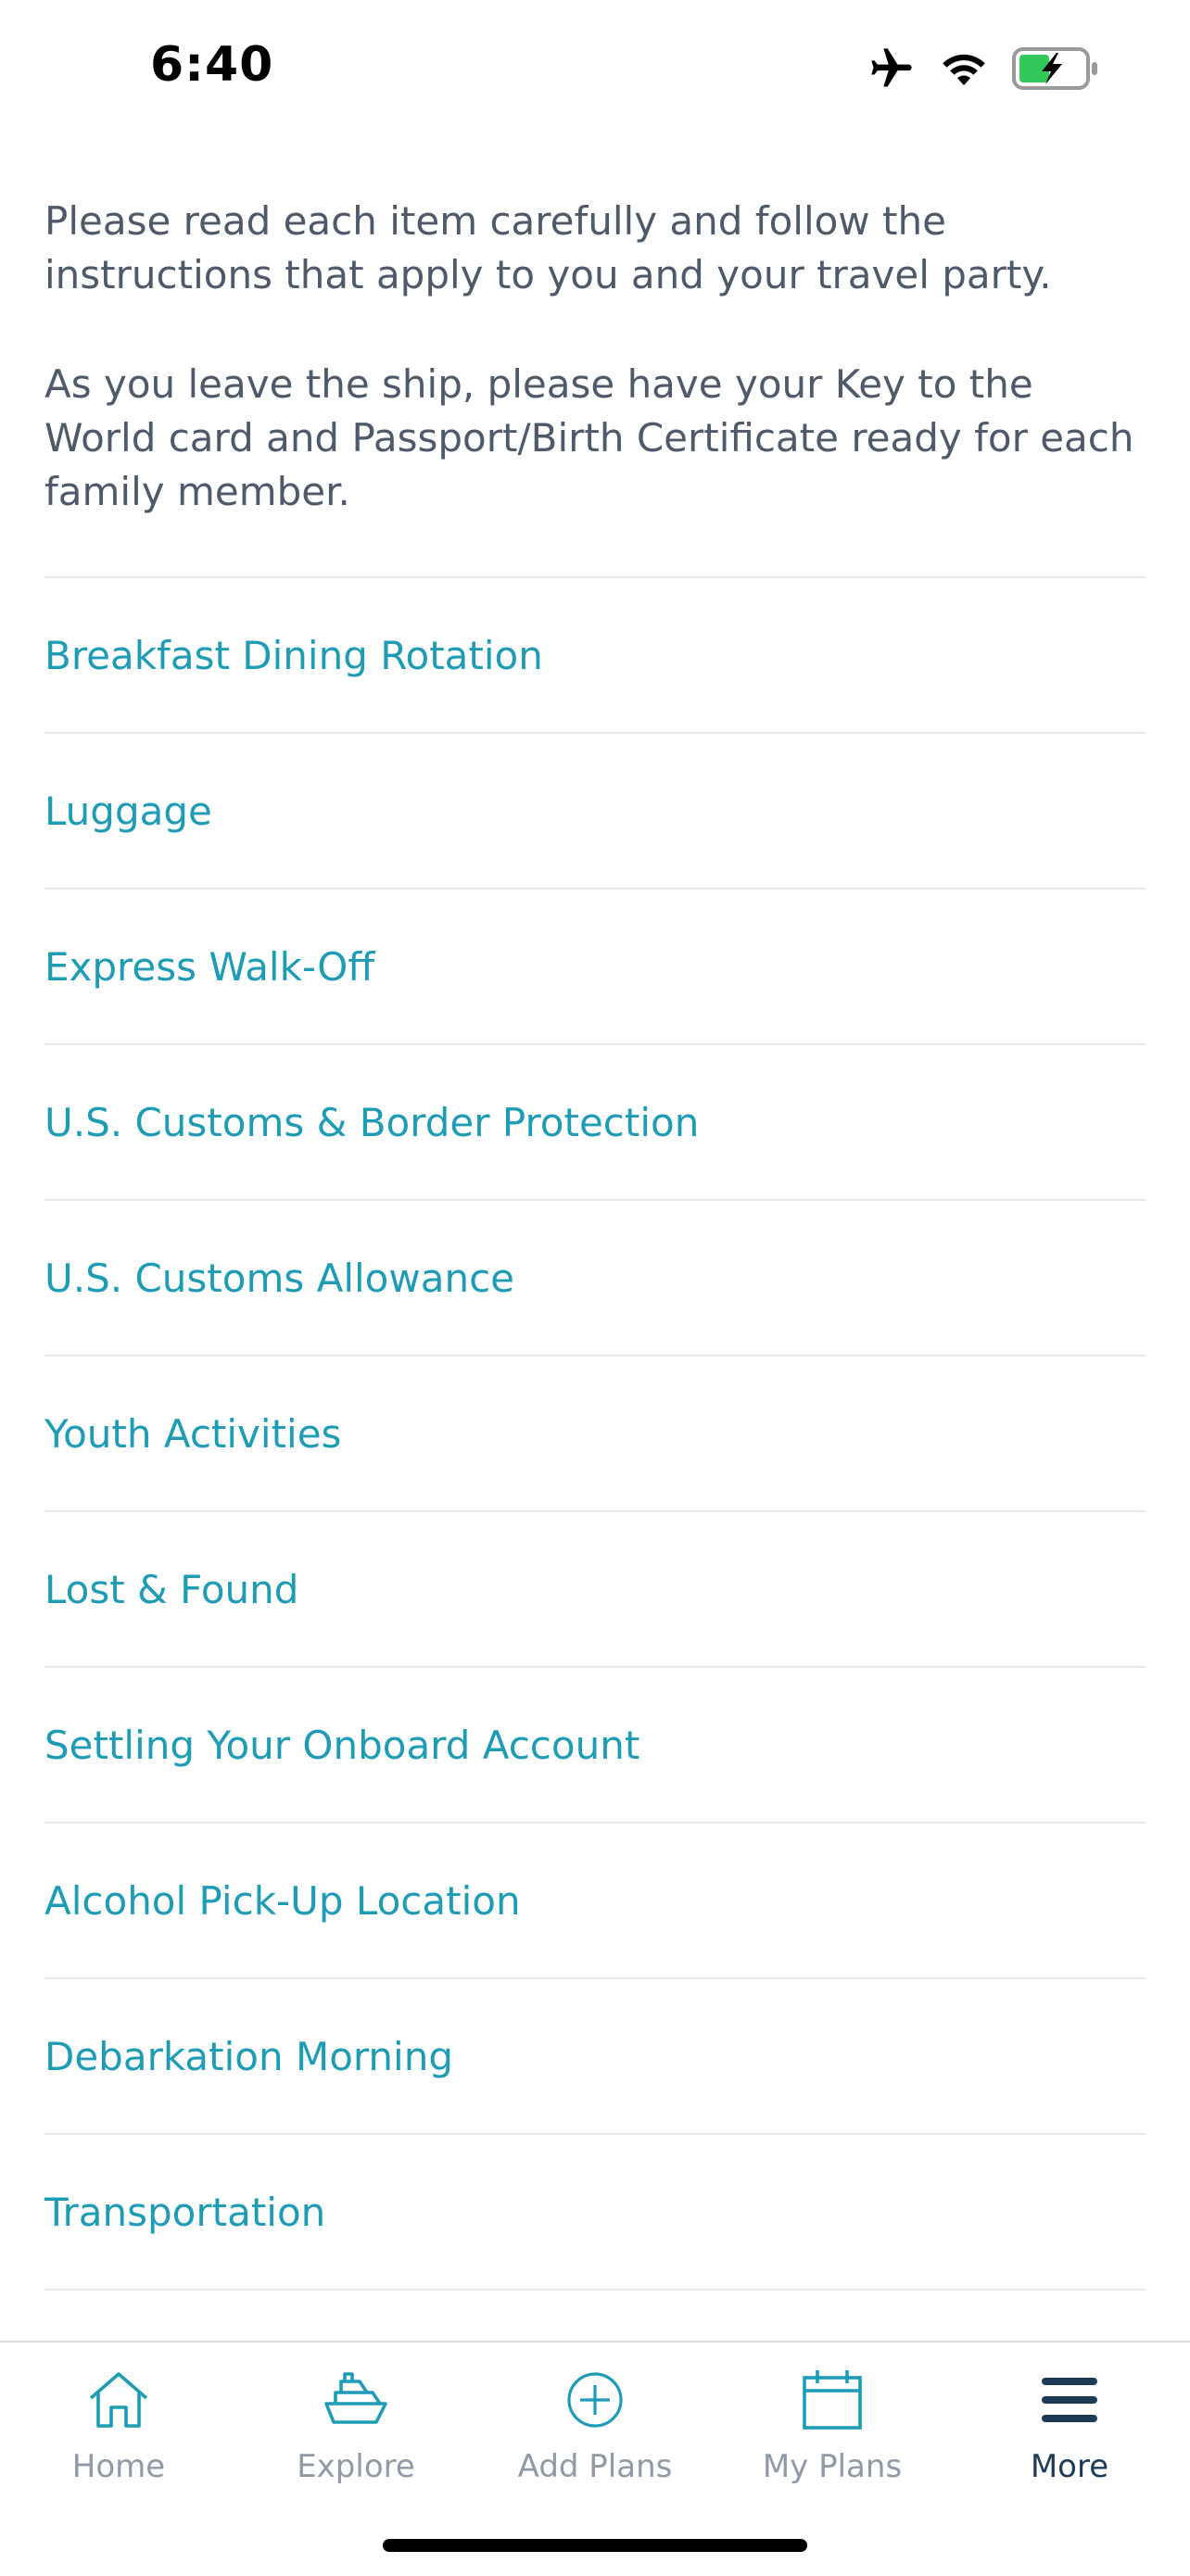 Image resolution: width=1190 pixels, height=2576 pixels. I want to click on tab-label: More, so click(1069, 2466).